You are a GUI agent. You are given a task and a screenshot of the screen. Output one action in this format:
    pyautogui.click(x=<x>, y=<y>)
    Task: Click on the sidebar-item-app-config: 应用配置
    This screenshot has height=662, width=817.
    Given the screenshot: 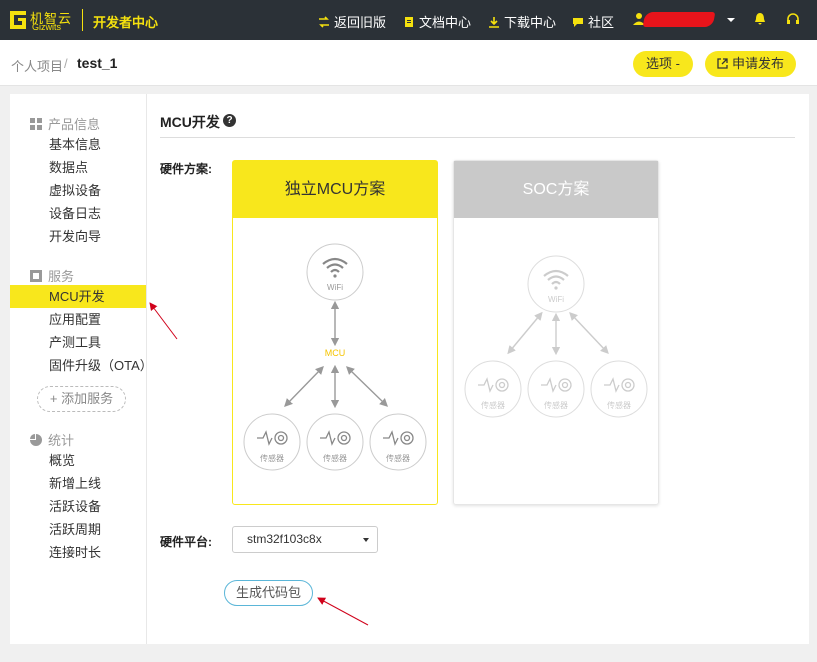 What is the action you would take?
    pyautogui.click(x=78, y=319)
    